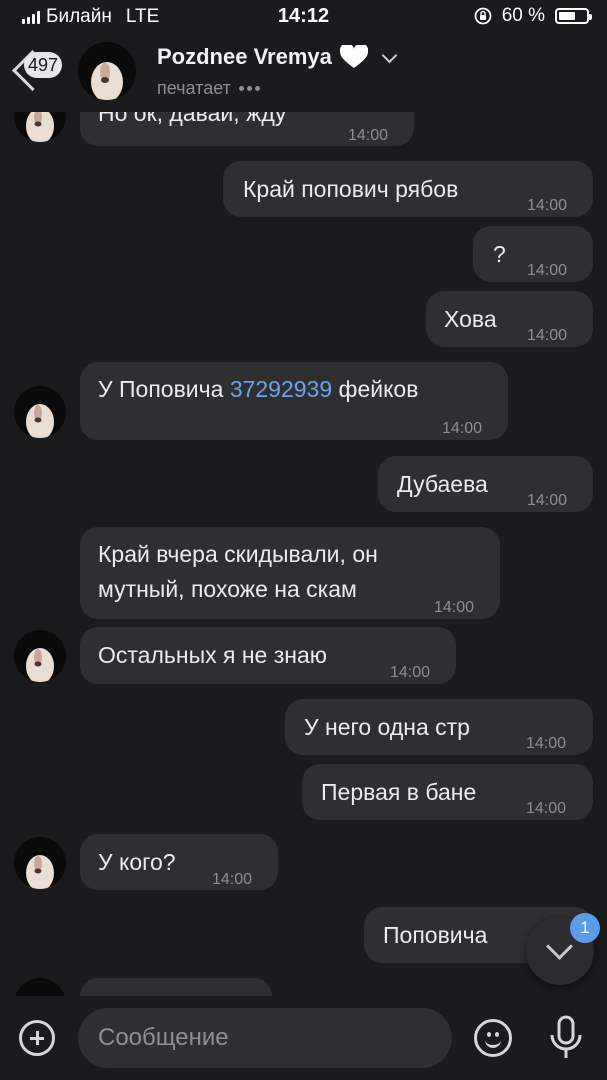  What do you see at coordinates (351, 189) in the screenshot?
I see `message-text: Край попович рябов` at bounding box center [351, 189].